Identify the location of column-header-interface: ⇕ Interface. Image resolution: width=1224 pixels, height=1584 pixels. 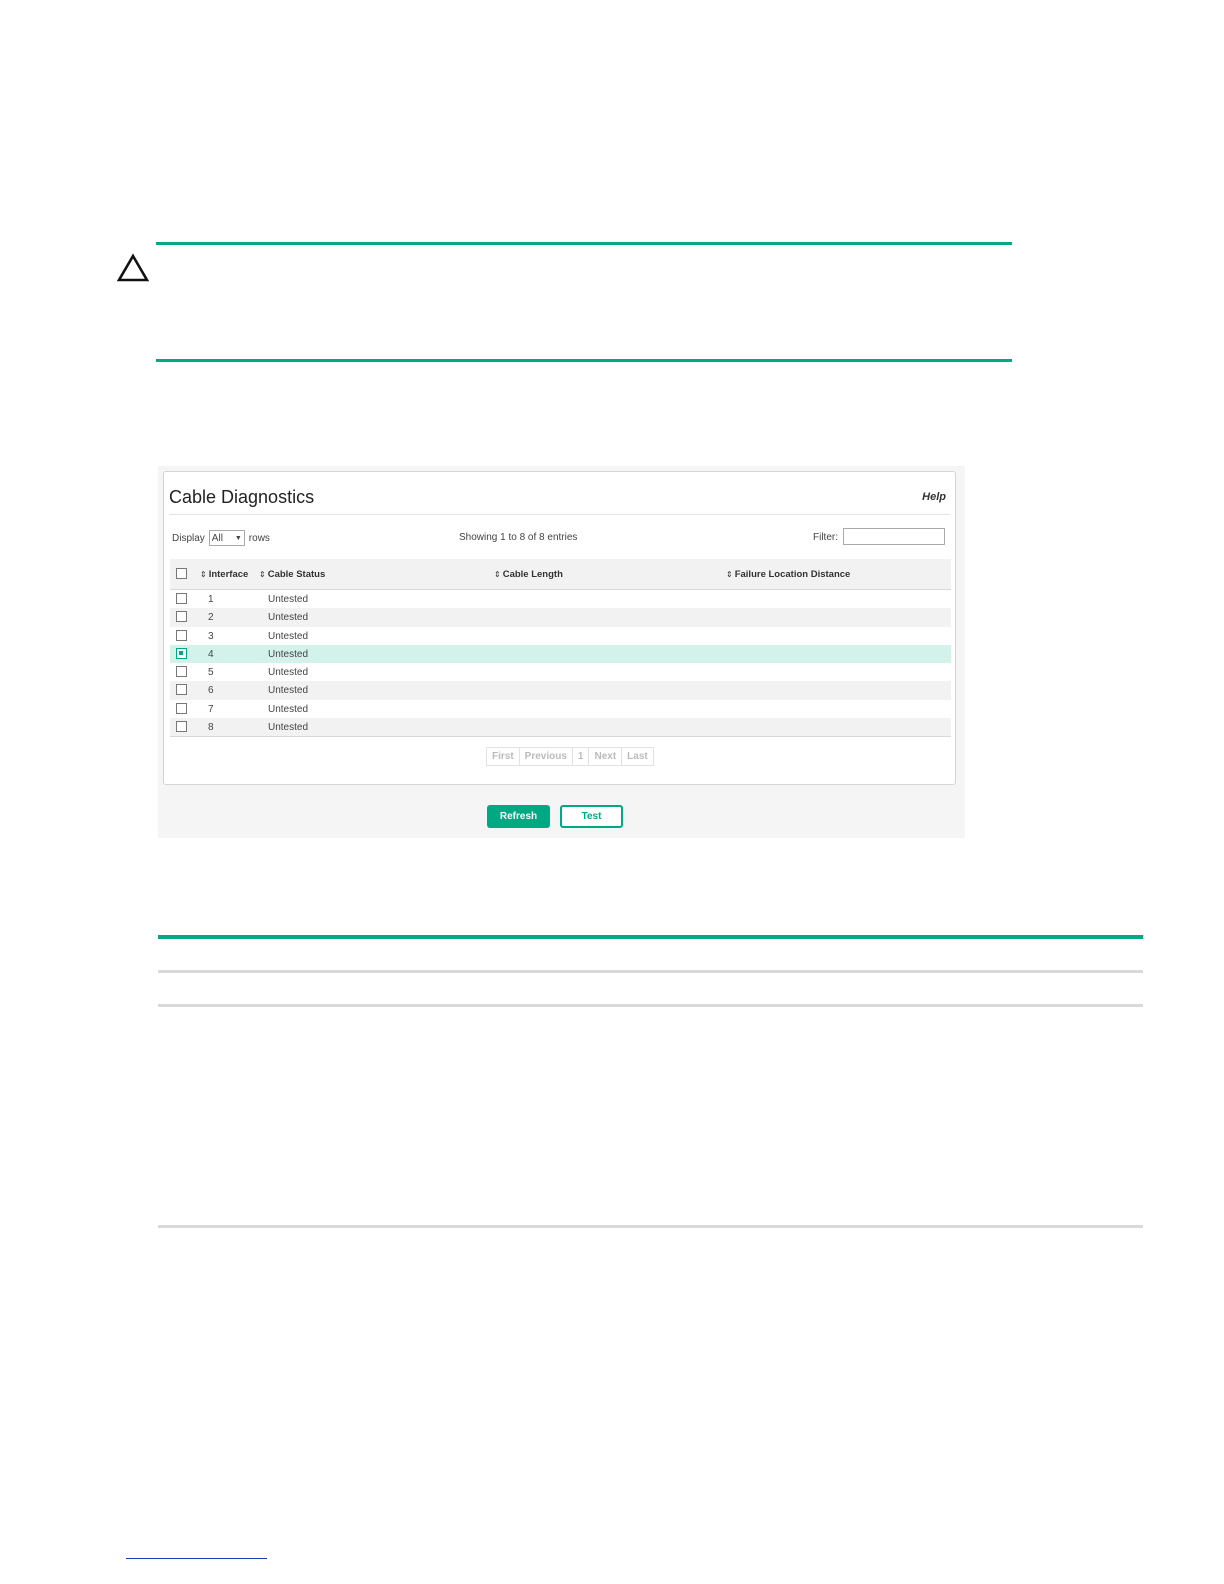
(224, 574).